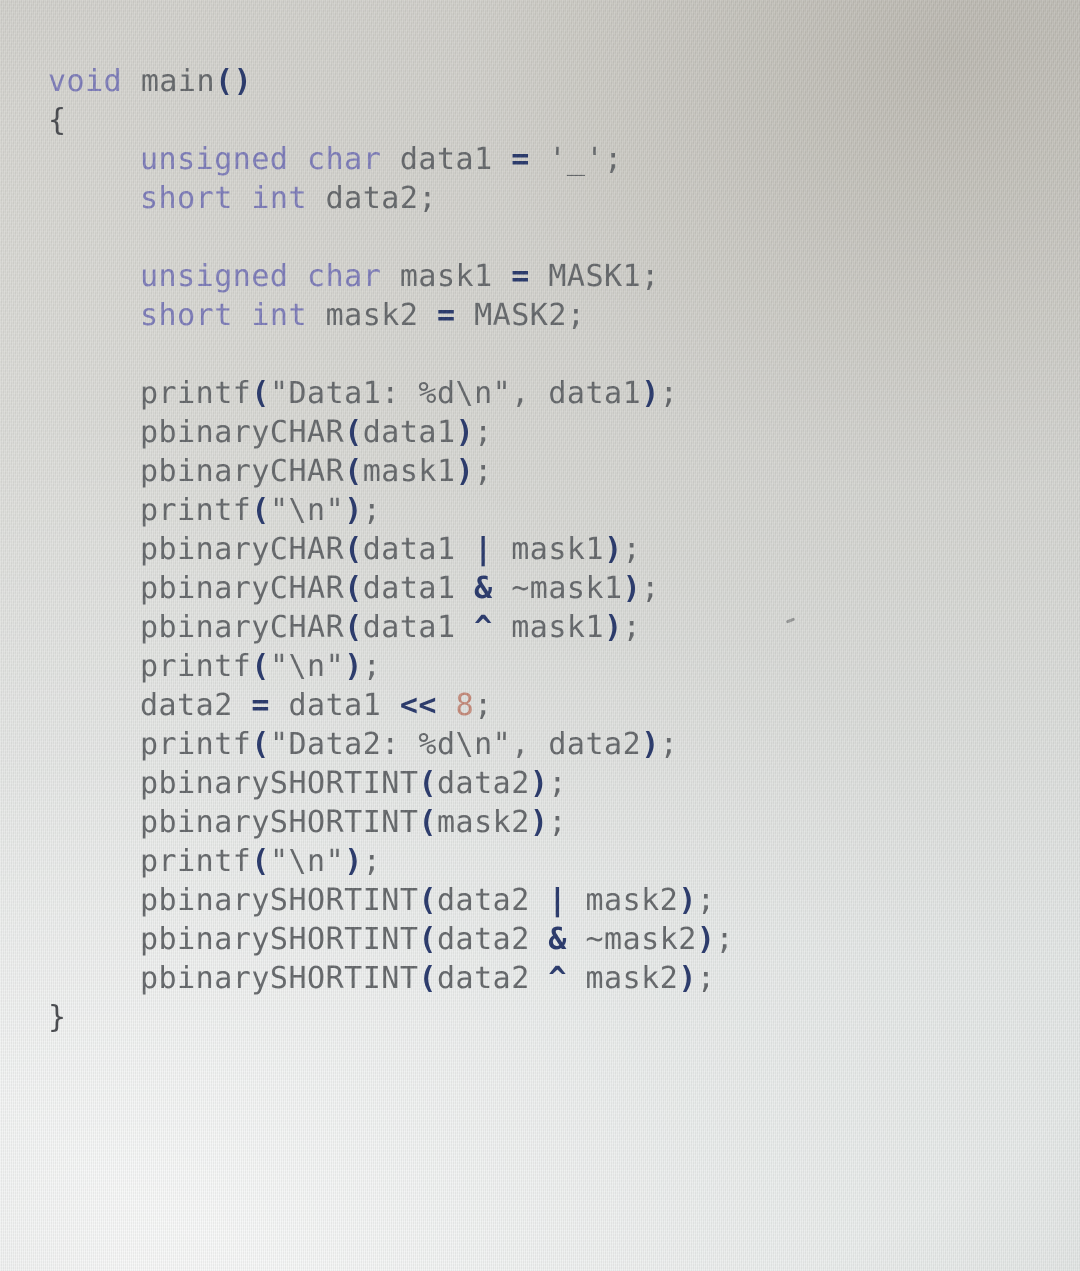  What do you see at coordinates (548, 627) in the screenshot?
I see `code-token: mask1` at bounding box center [548, 627].